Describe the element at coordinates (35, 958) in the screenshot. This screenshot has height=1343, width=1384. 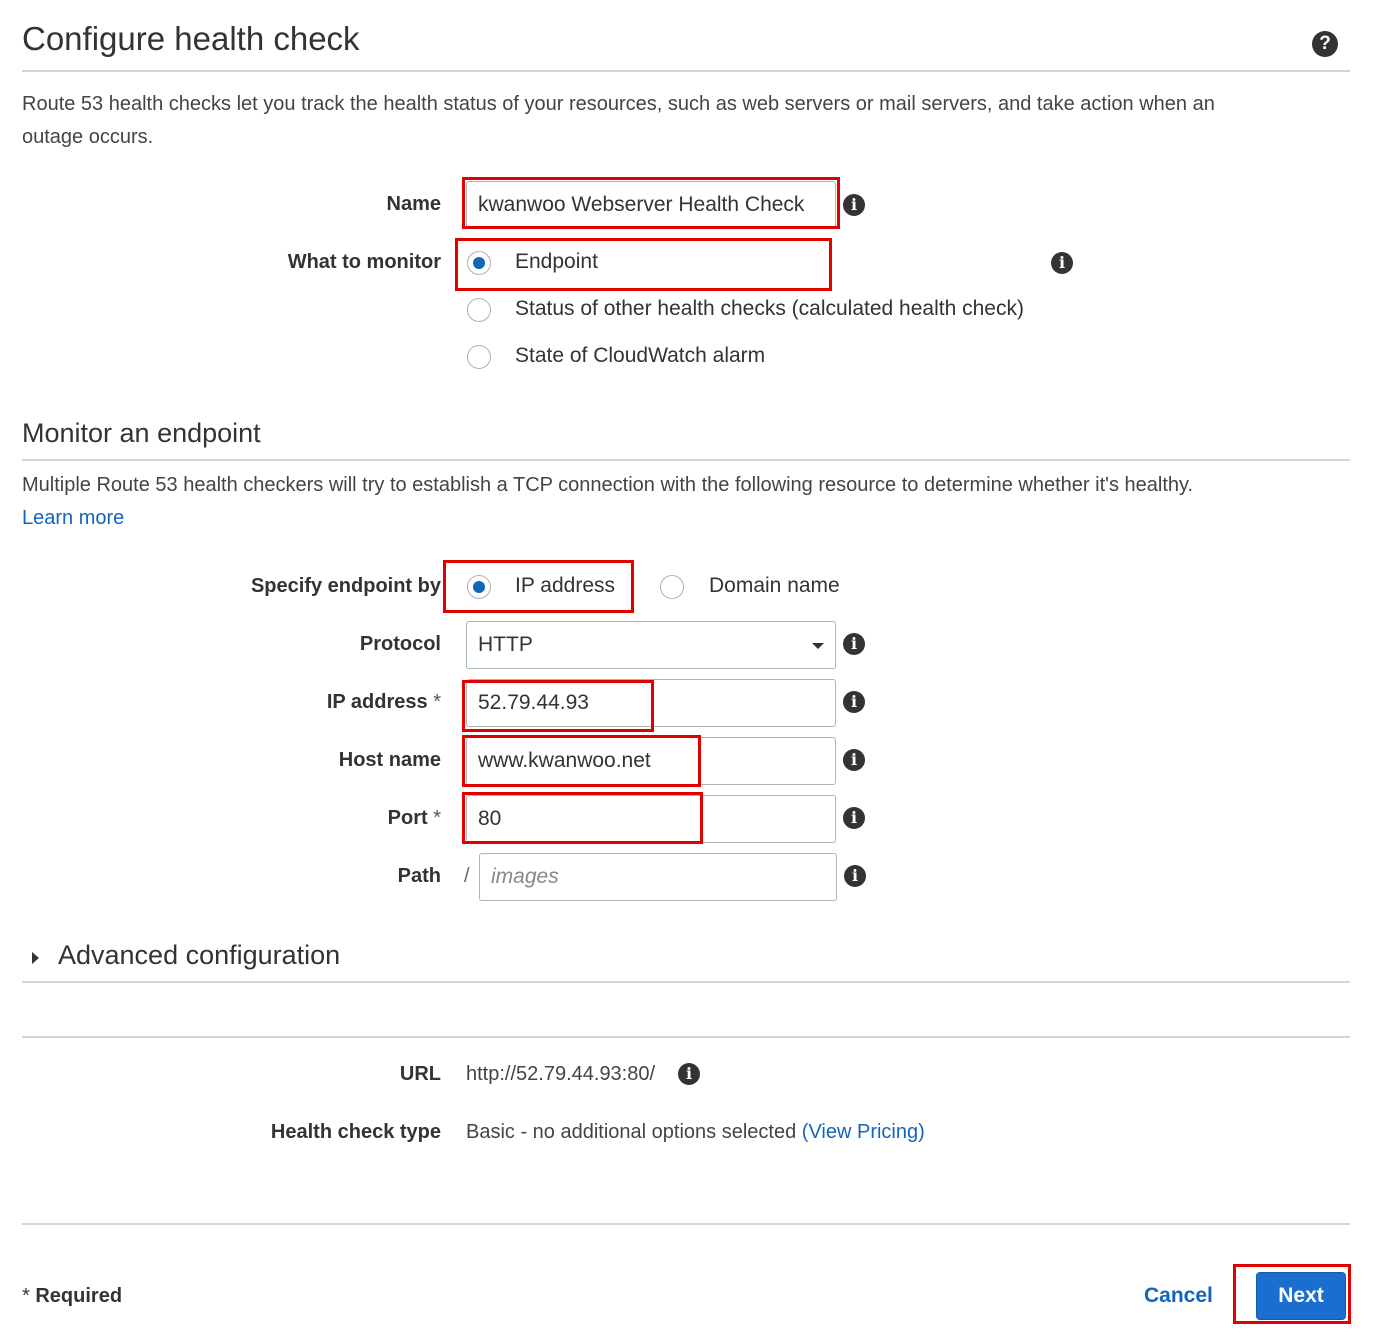
I see `chevron-right-icon` at that location.